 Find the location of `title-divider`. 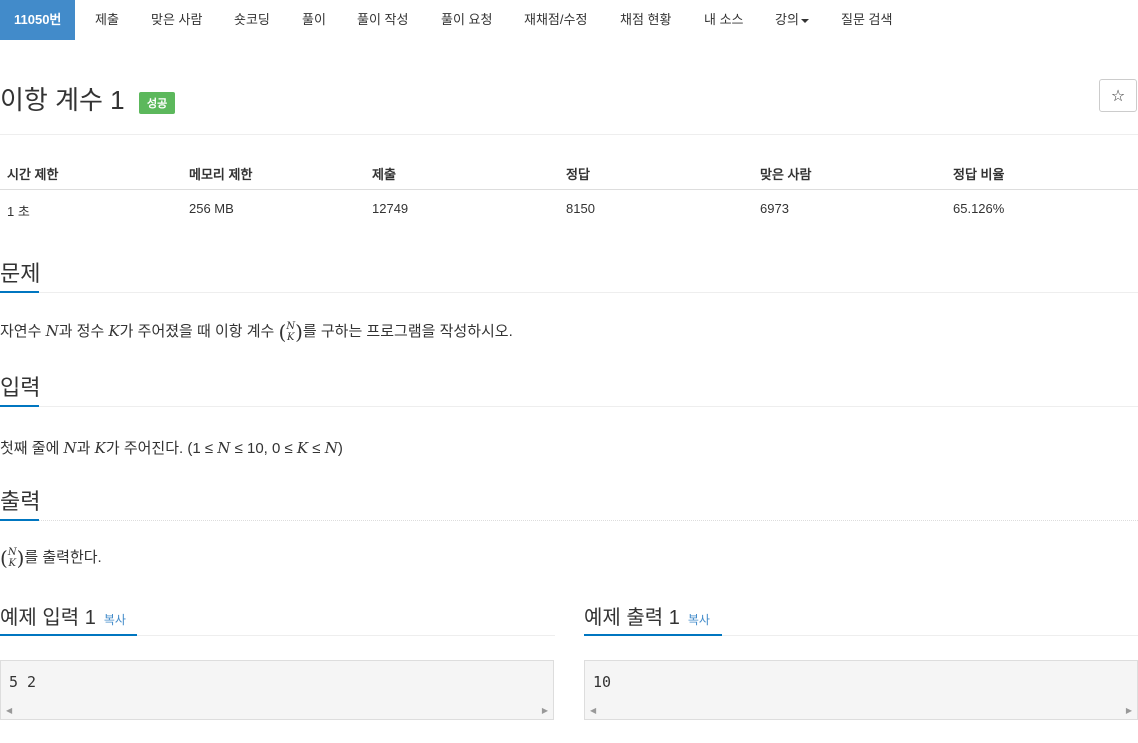

title-divider is located at coordinates (569, 134).